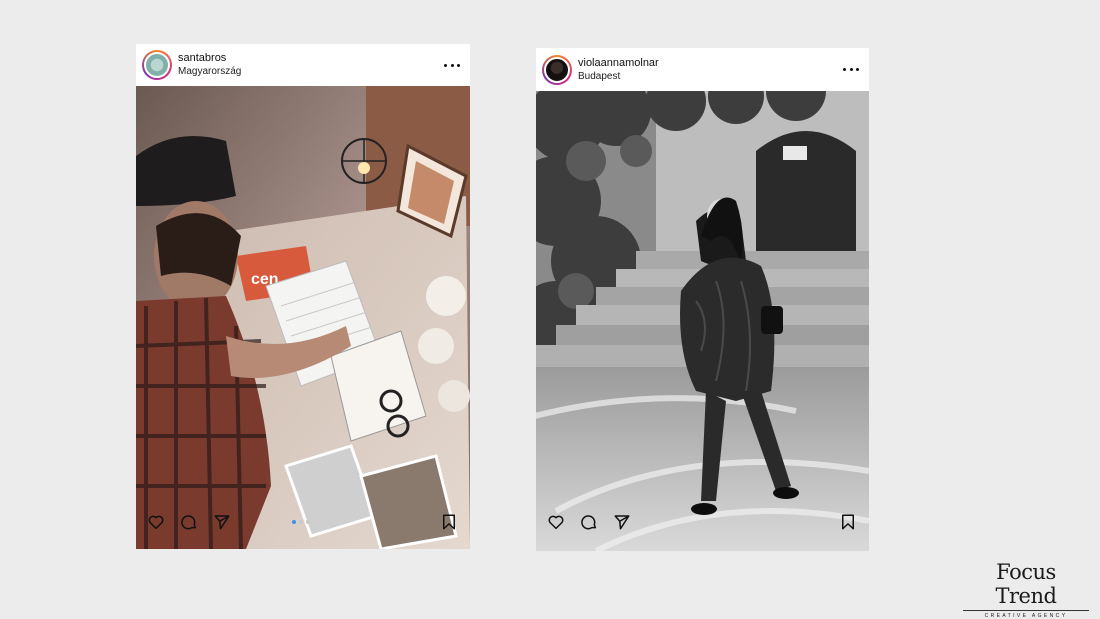 The image size is (1100, 619). I want to click on post-header: violaannamolnar Budapest, so click(702, 69).